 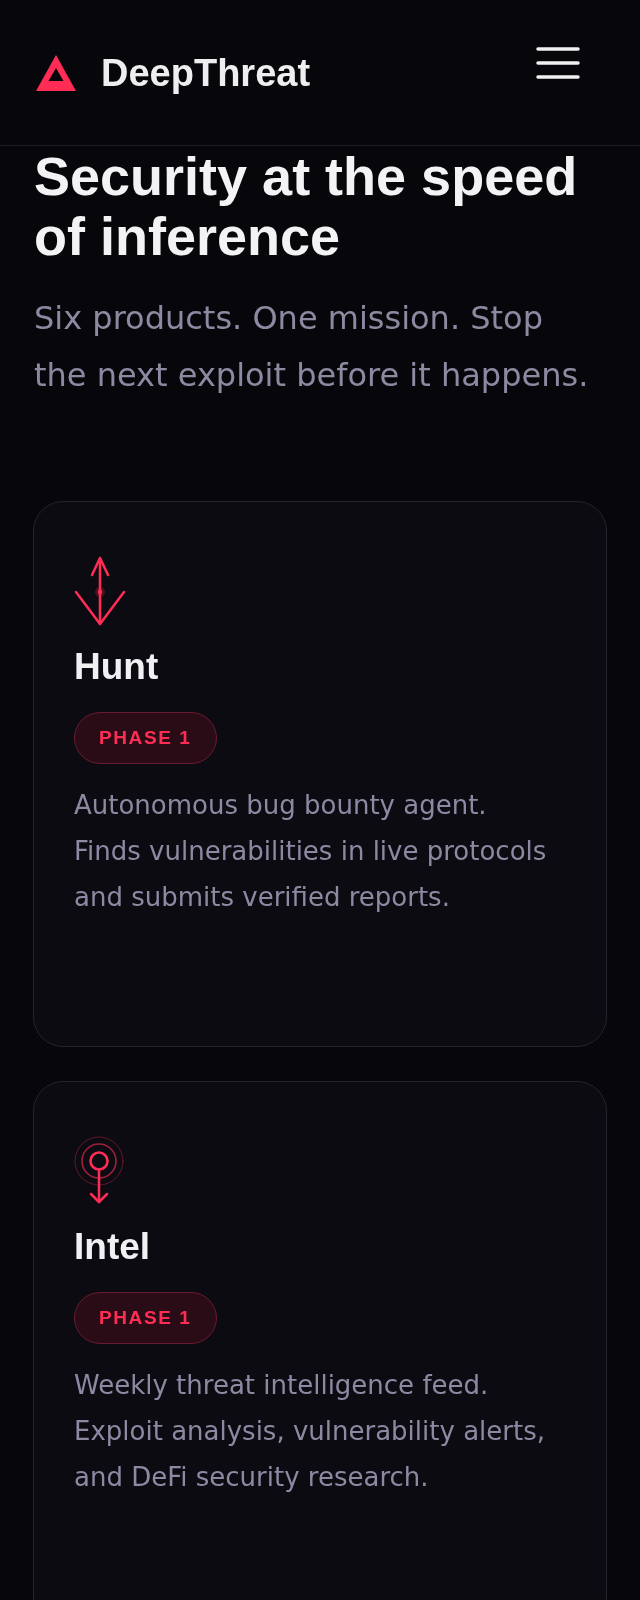 What do you see at coordinates (310, 1431) in the screenshot?
I see `product-description: Weekly threat intelligence feed. Exploit analysis, vulnerability alerts, and DeFi security research.` at bounding box center [310, 1431].